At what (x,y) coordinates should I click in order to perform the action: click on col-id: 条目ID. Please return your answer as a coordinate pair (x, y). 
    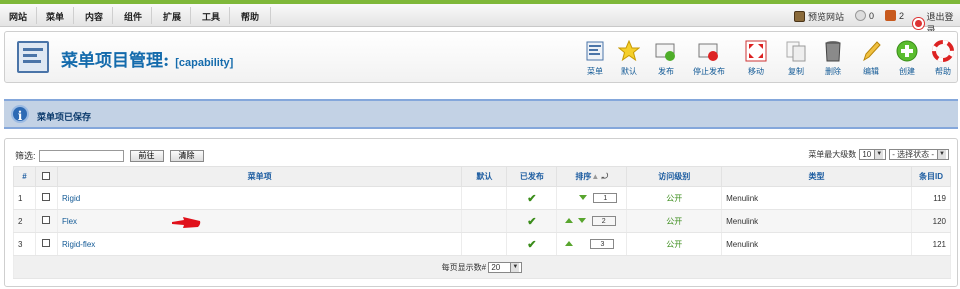
    Looking at the image, I should click on (931, 176).